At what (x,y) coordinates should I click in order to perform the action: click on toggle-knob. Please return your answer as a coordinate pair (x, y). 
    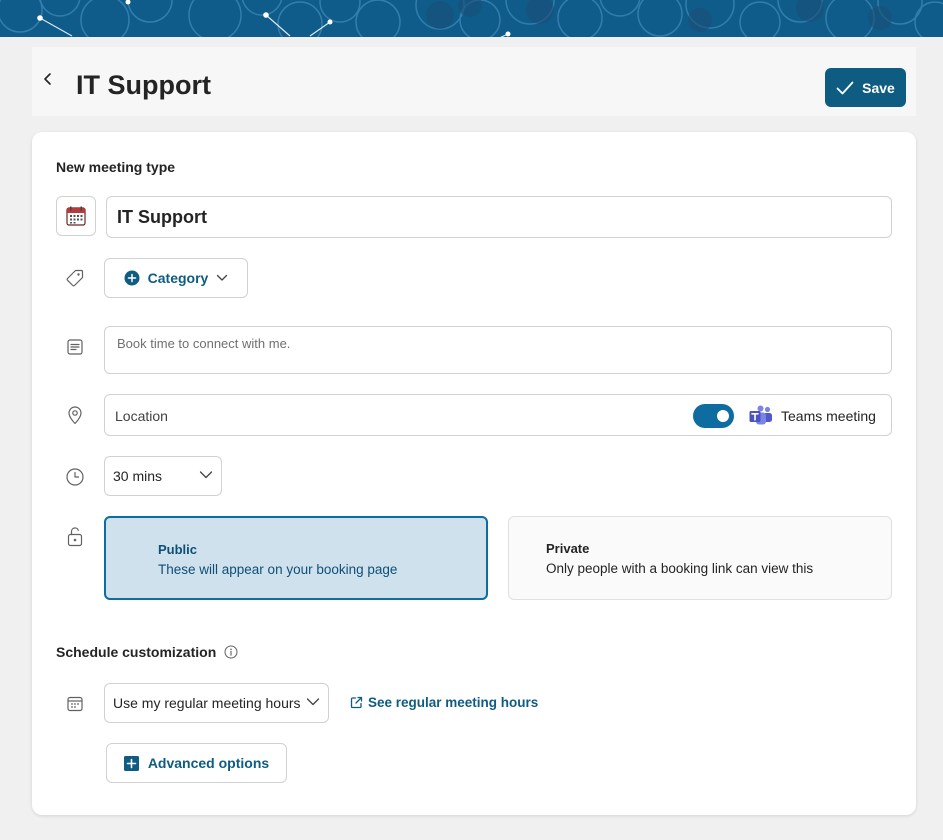
    Looking at the image, I should click on (723, 416).